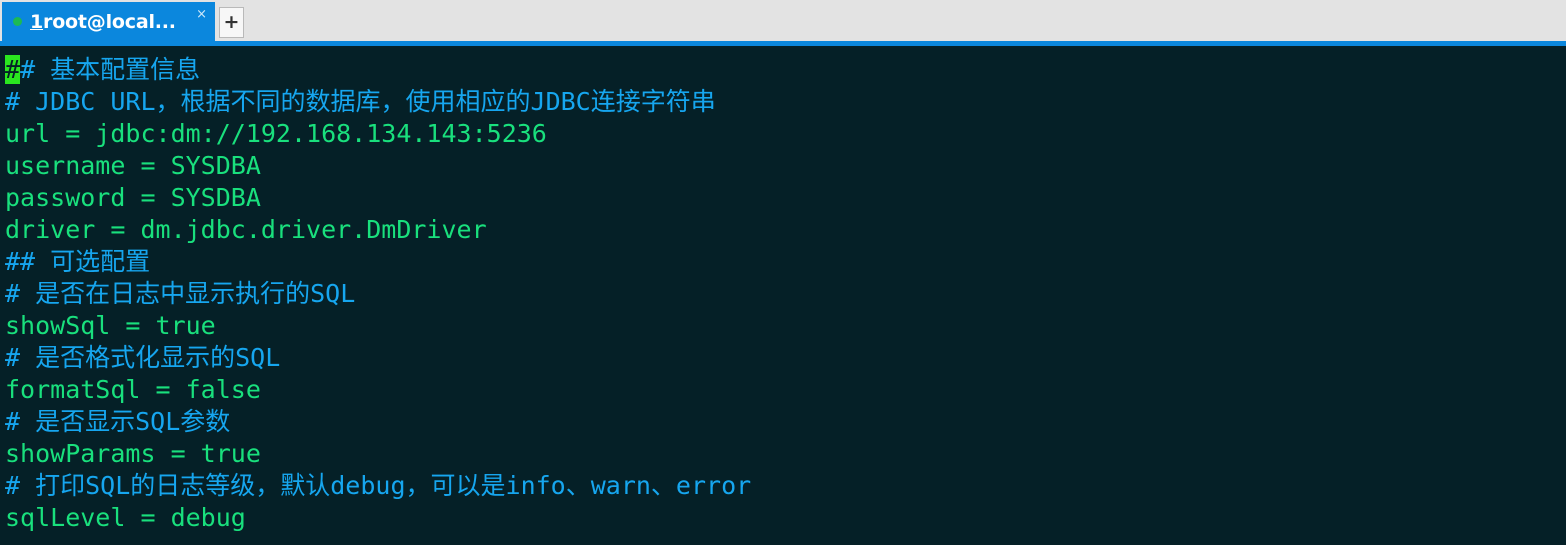 This screenshot has height=545, width=1566. Describe the element at coordinates (133, 389) in the screenshot. I see `config-text: formatSql = false` at that location.